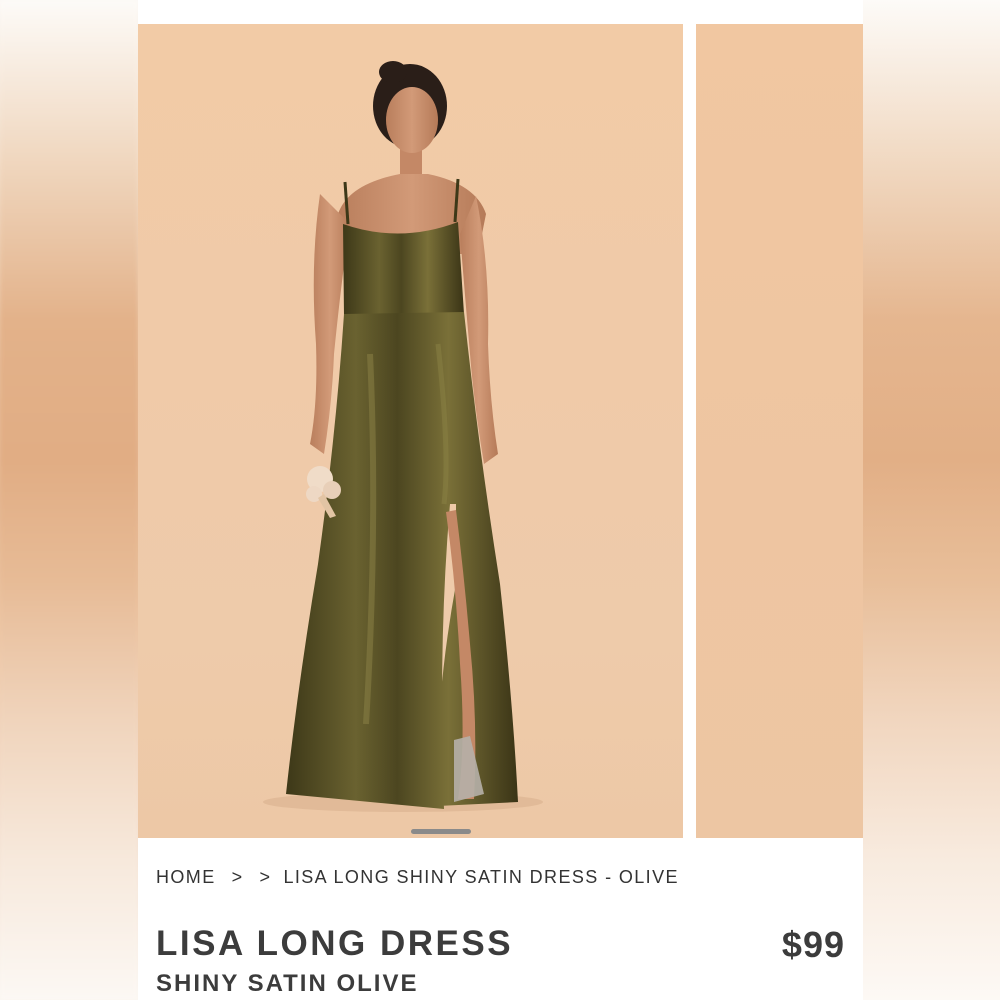 The height and width of the screenshot is (1000, 1000). What do you see at coordinates (69, 500) in the screenshot?
I see `blurred-background-left` at bounding box center [69, 500].